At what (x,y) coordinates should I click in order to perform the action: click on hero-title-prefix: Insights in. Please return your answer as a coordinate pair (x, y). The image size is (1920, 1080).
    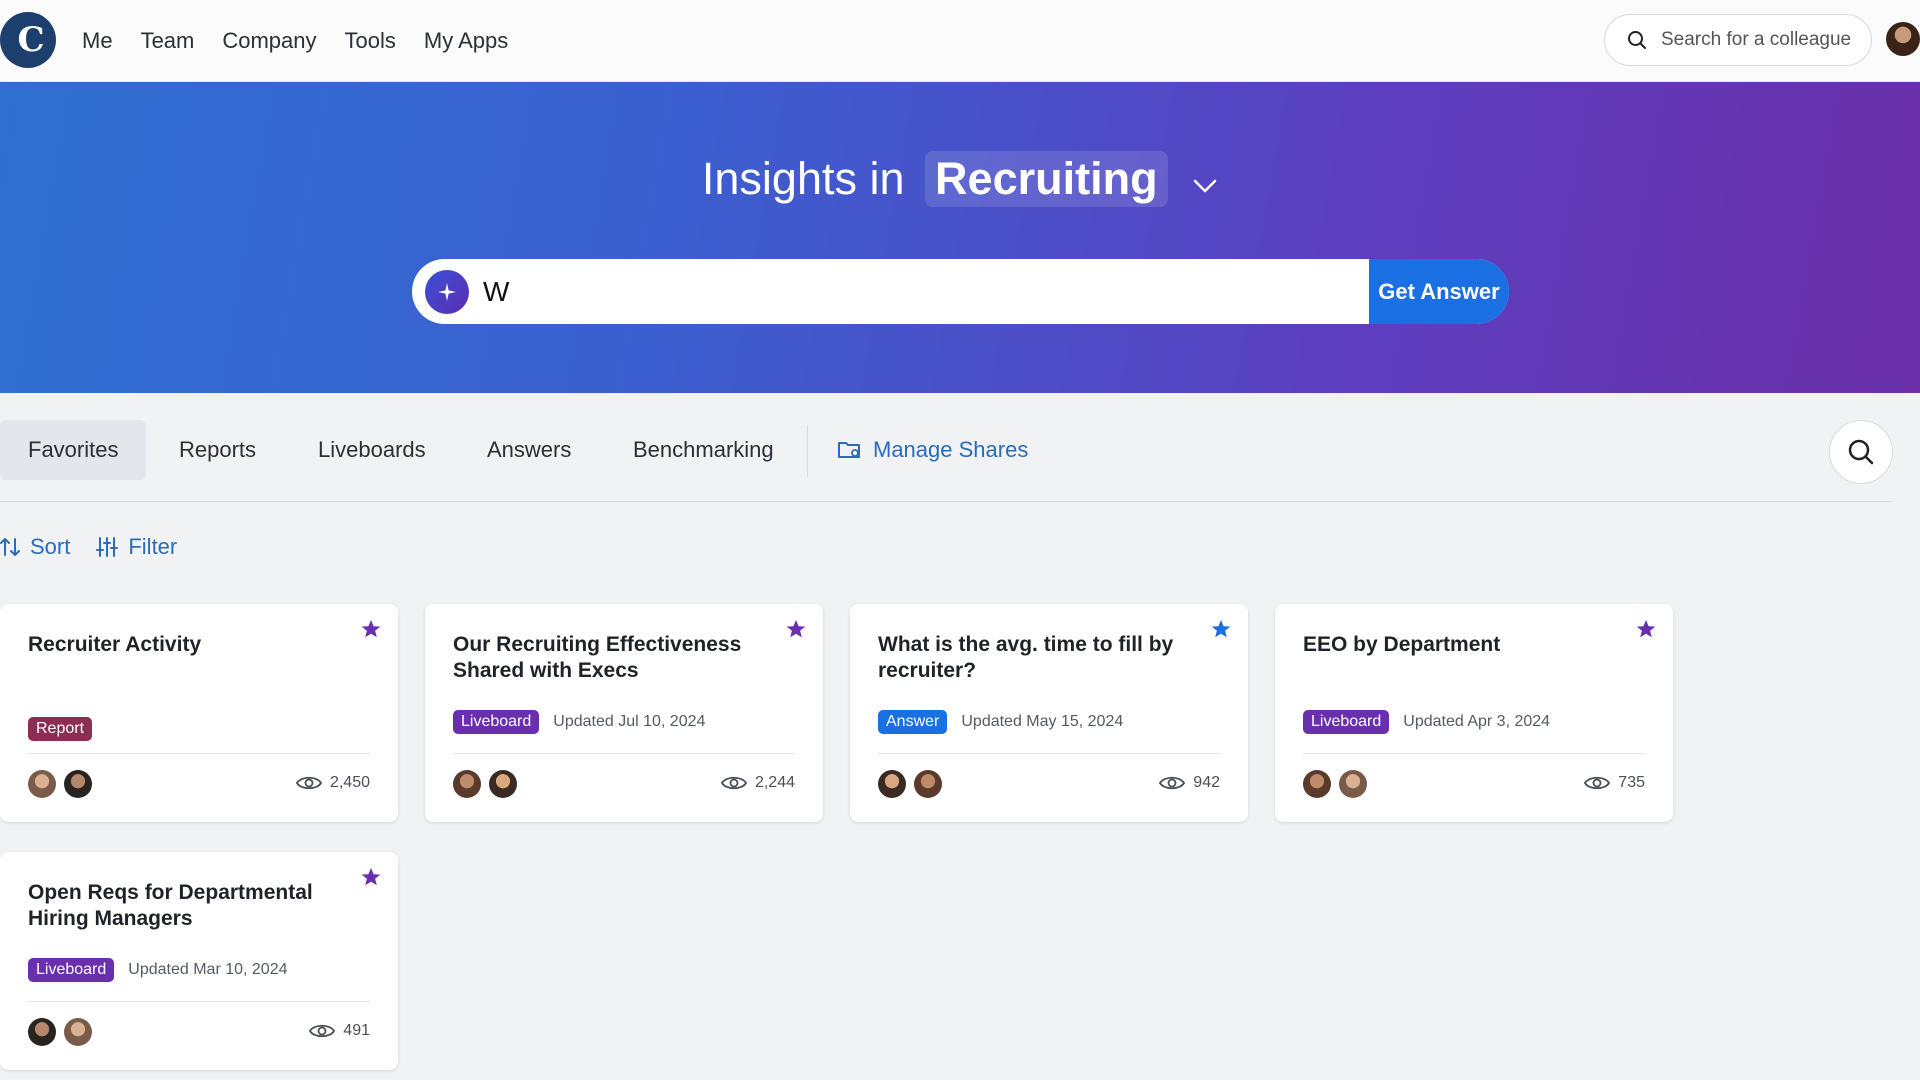
    Looking at the image, I should click on (803, 179).